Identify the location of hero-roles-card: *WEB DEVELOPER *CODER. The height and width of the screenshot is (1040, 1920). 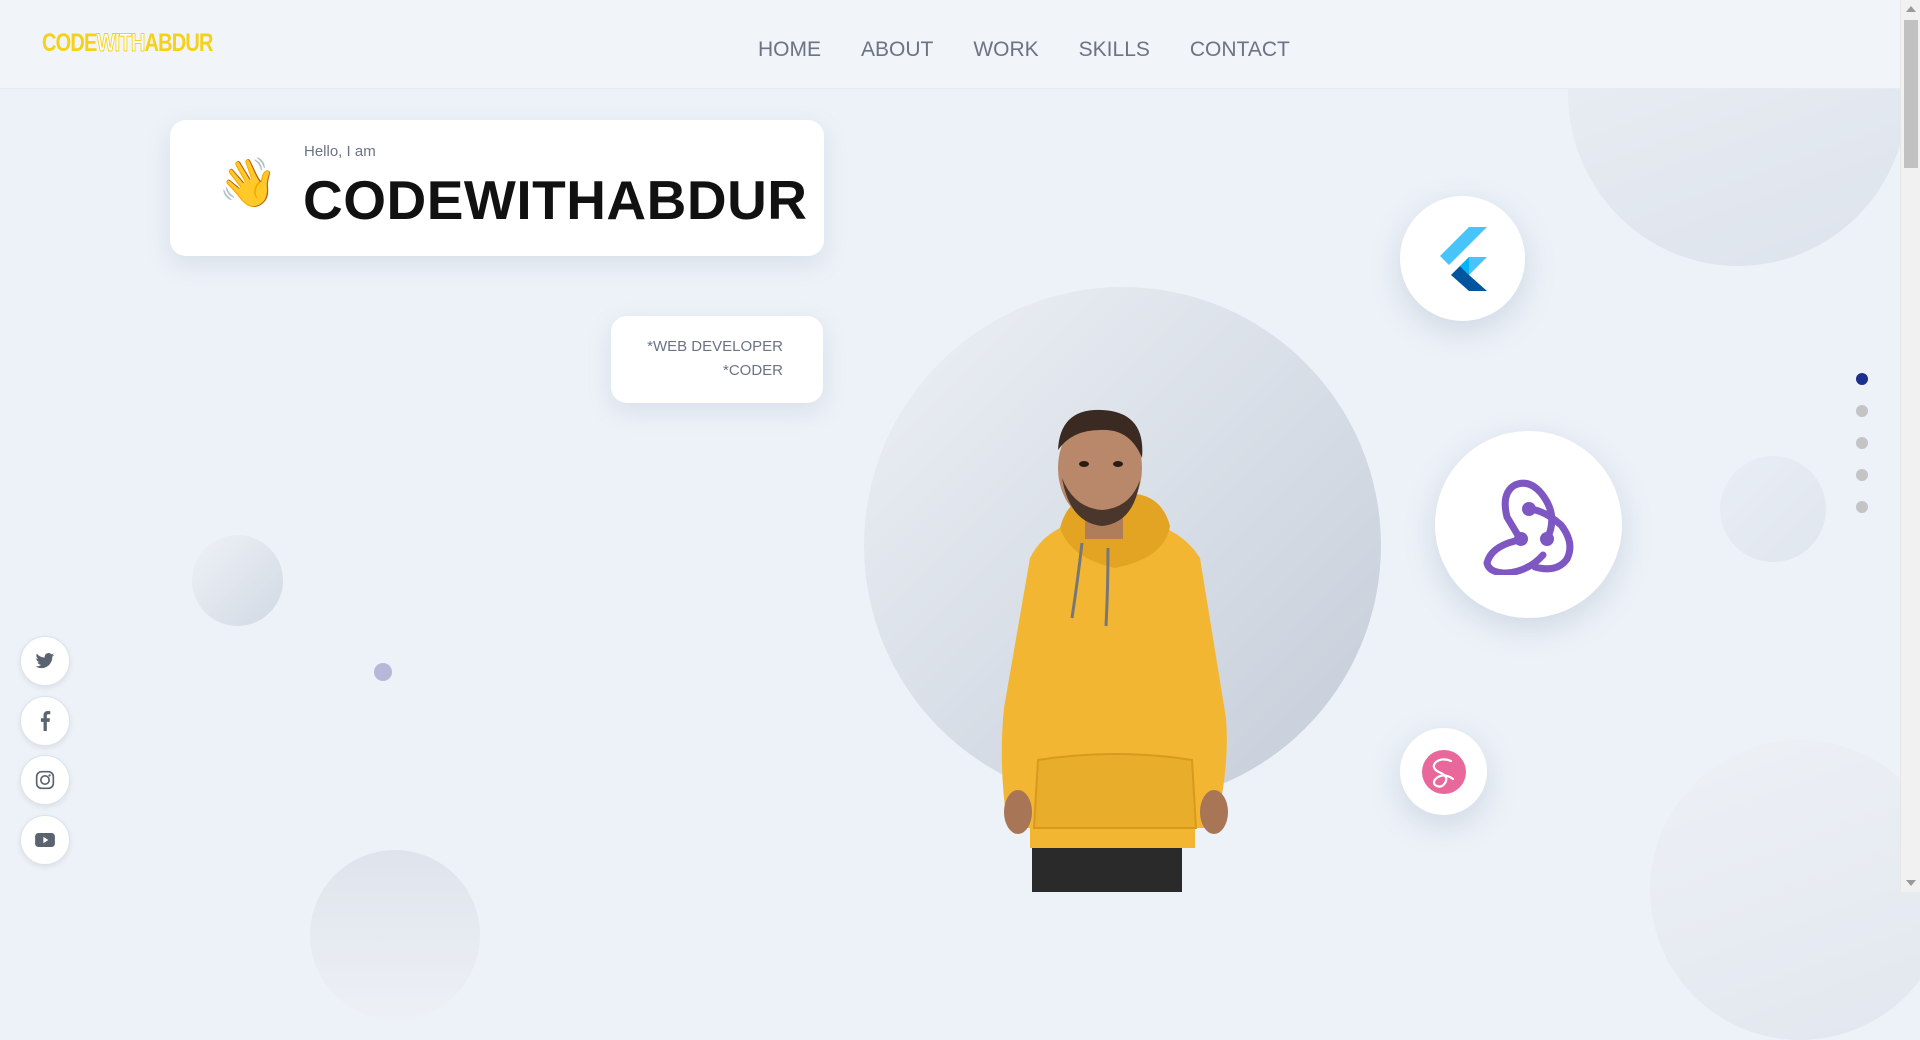
(717, 359).